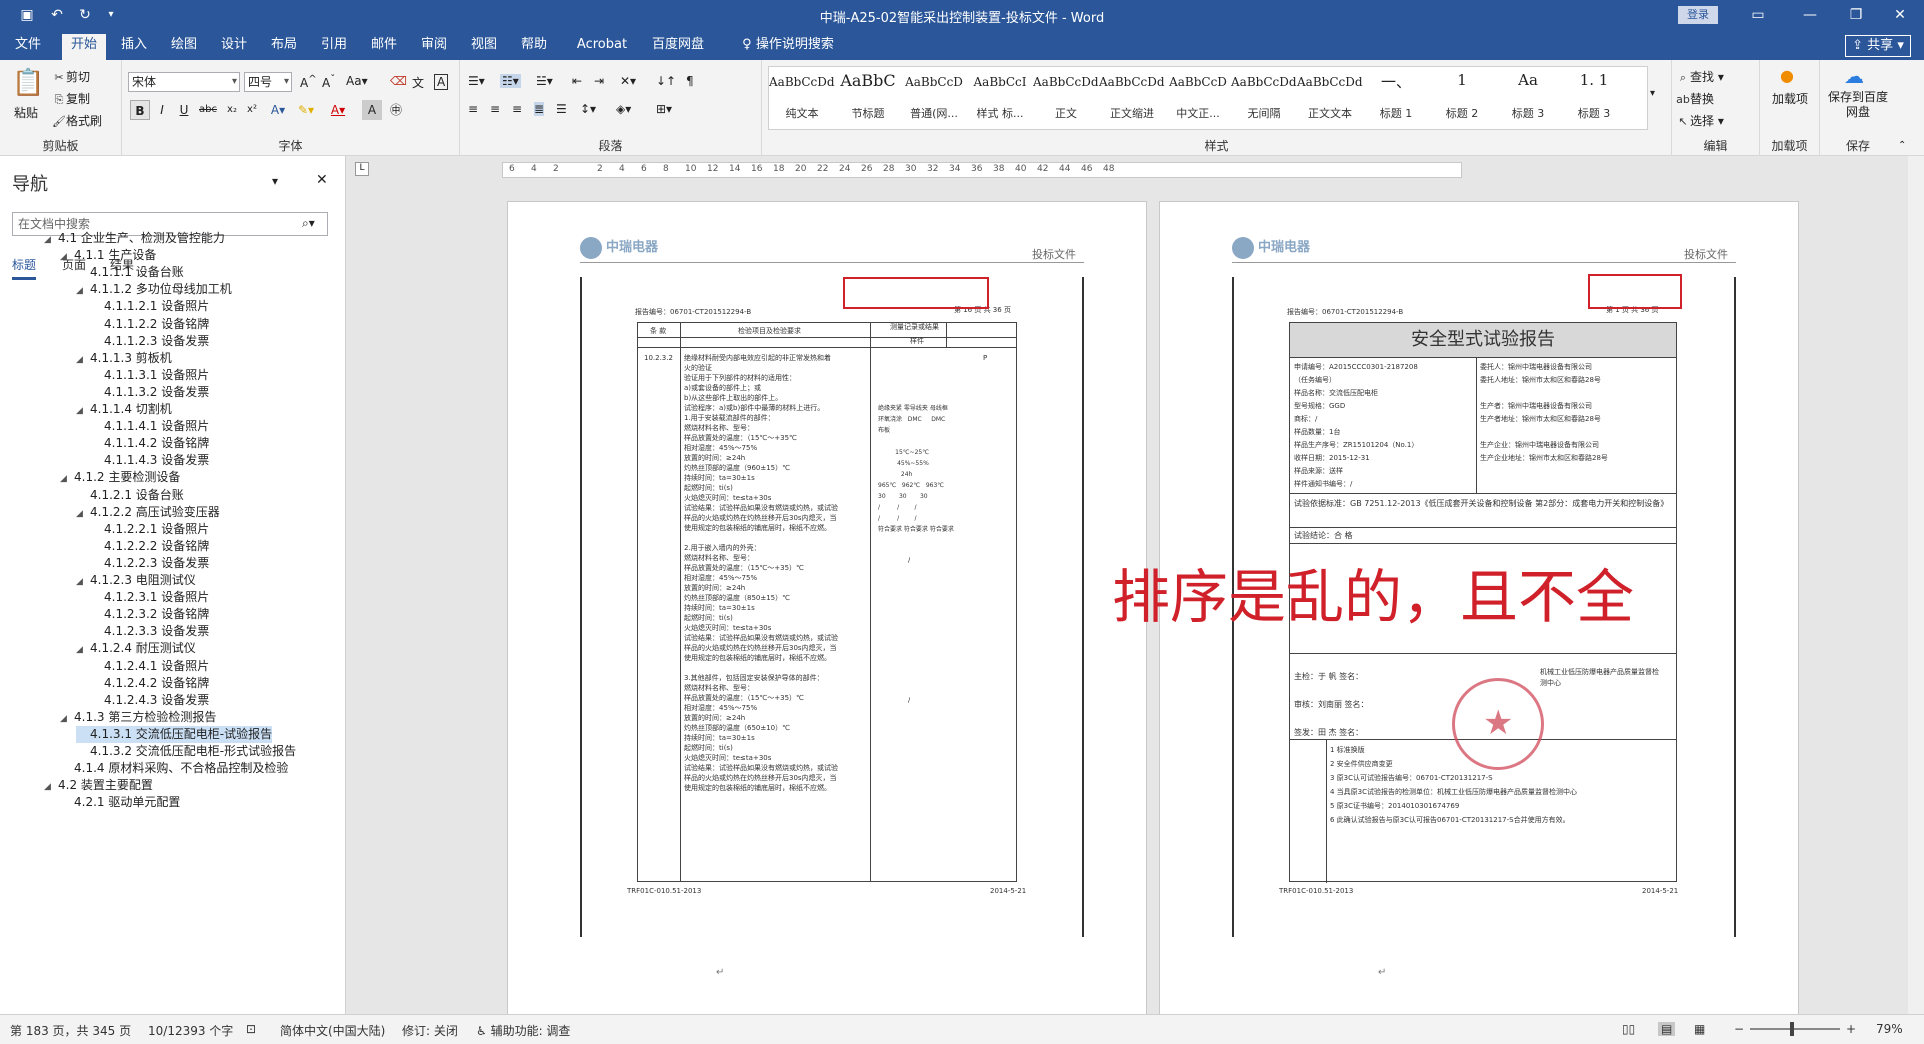 Image resolution: width=1924 pixels, height=1044 pixels. I want to click on nav-heading-item: ◢ 4.1.2 主要检测设备, so click(120, 477).